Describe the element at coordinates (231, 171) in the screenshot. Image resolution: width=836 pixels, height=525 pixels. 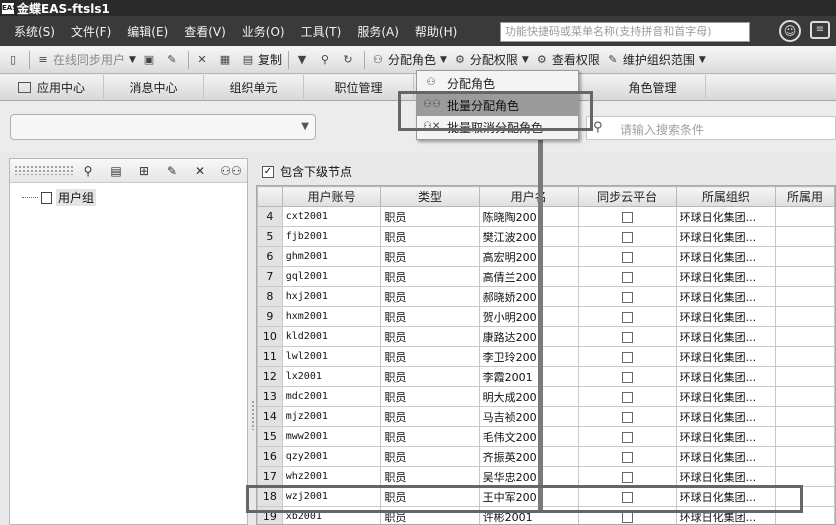
I see `properties-icon: ⚇⚇` at that location.